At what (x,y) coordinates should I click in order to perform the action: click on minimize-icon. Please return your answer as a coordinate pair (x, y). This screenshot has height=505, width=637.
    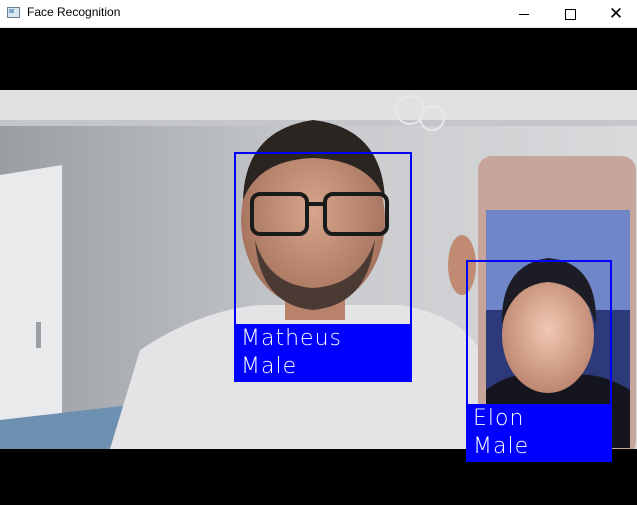
    Looking at the image, I should click on (524, 14).